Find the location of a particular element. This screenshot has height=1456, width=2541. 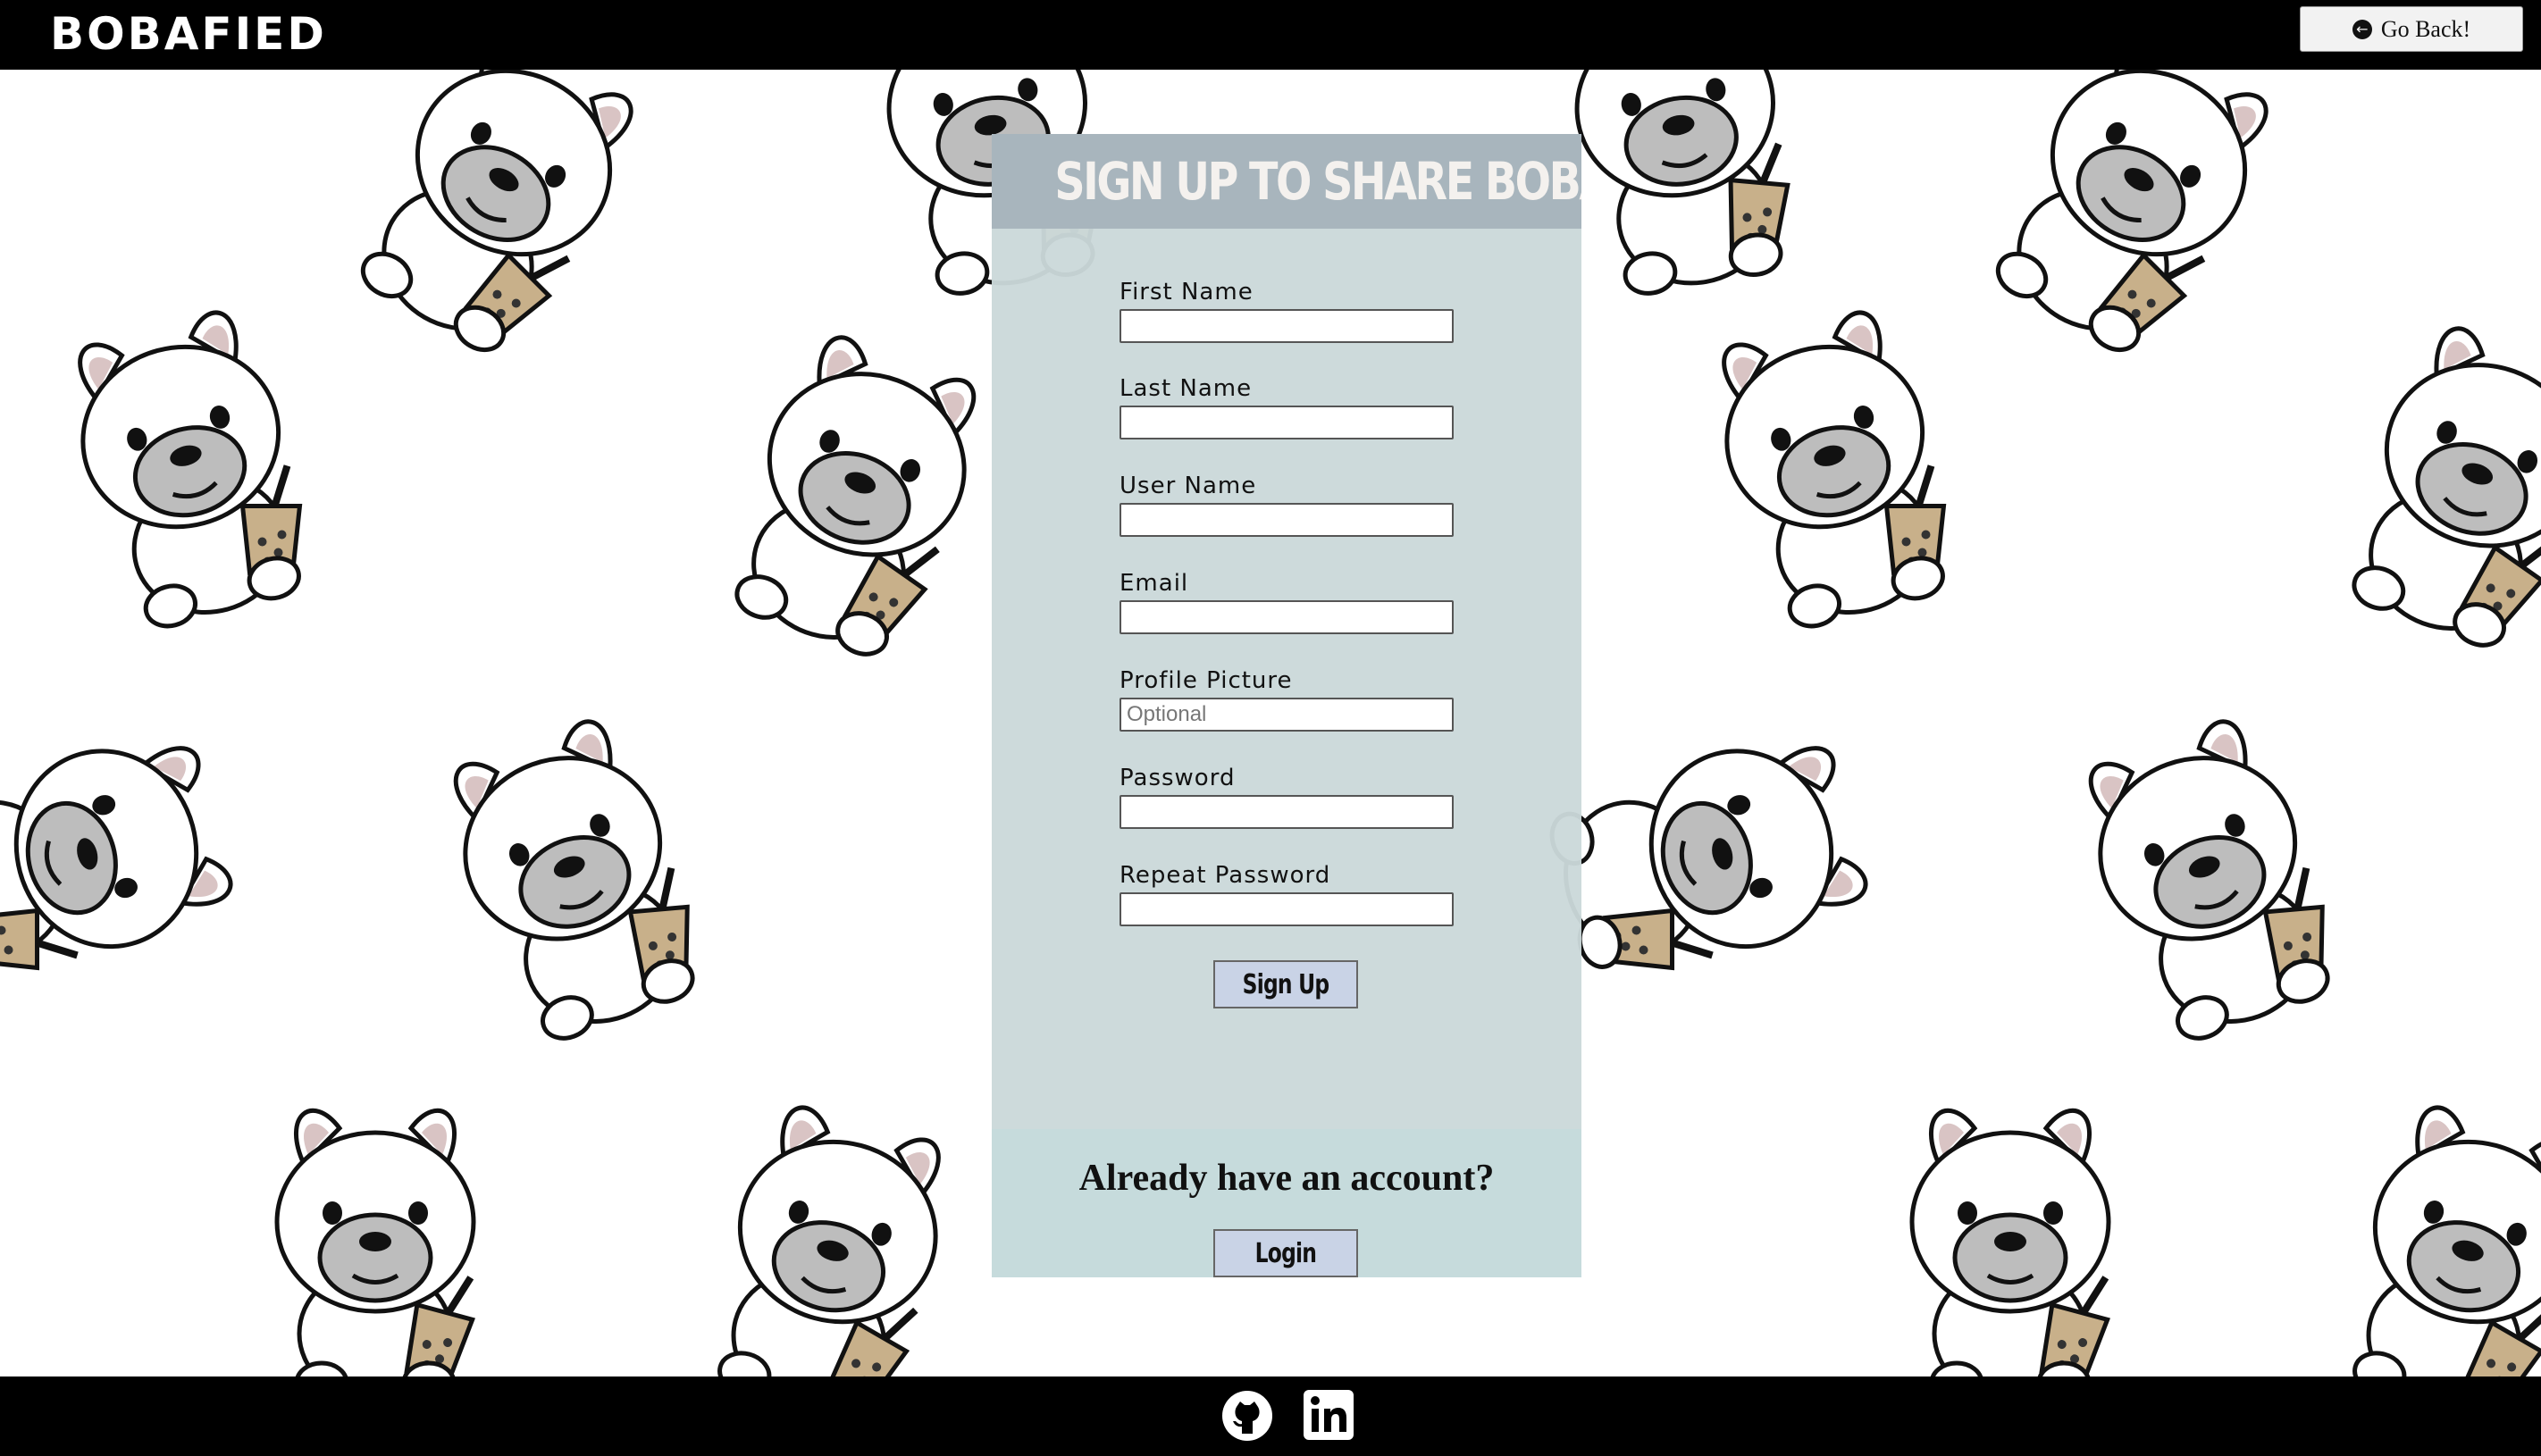

last-name-label: Last Name is located at coordinates (1187, 388).